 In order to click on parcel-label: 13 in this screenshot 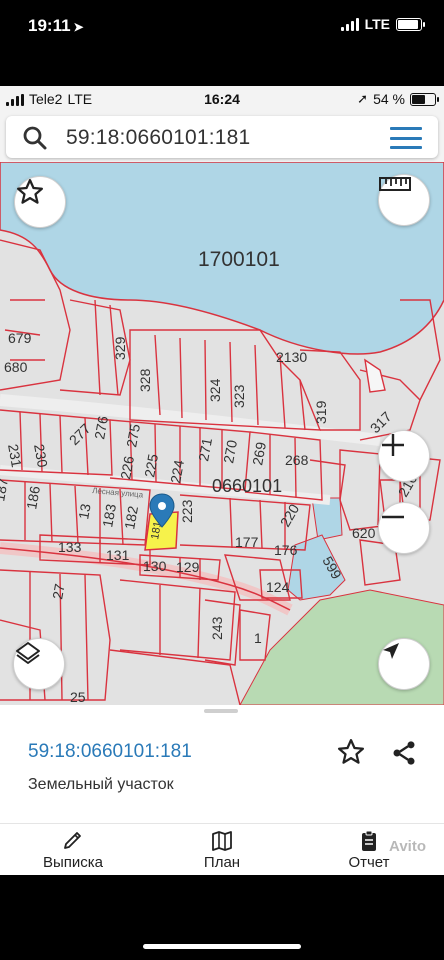, I will do `click(84, 511)`.